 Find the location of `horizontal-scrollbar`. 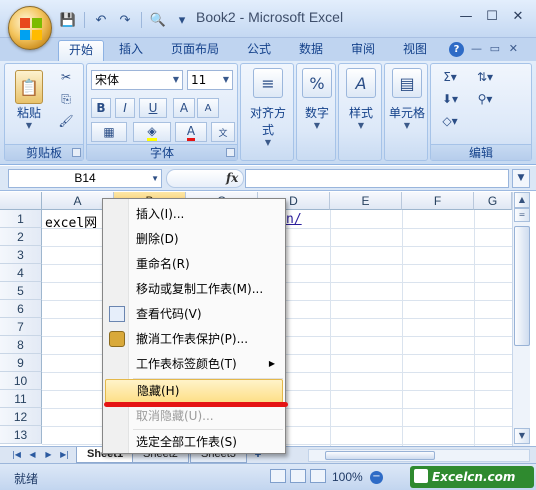

horizontal-scrollbar is located at coordinates (419, 455).